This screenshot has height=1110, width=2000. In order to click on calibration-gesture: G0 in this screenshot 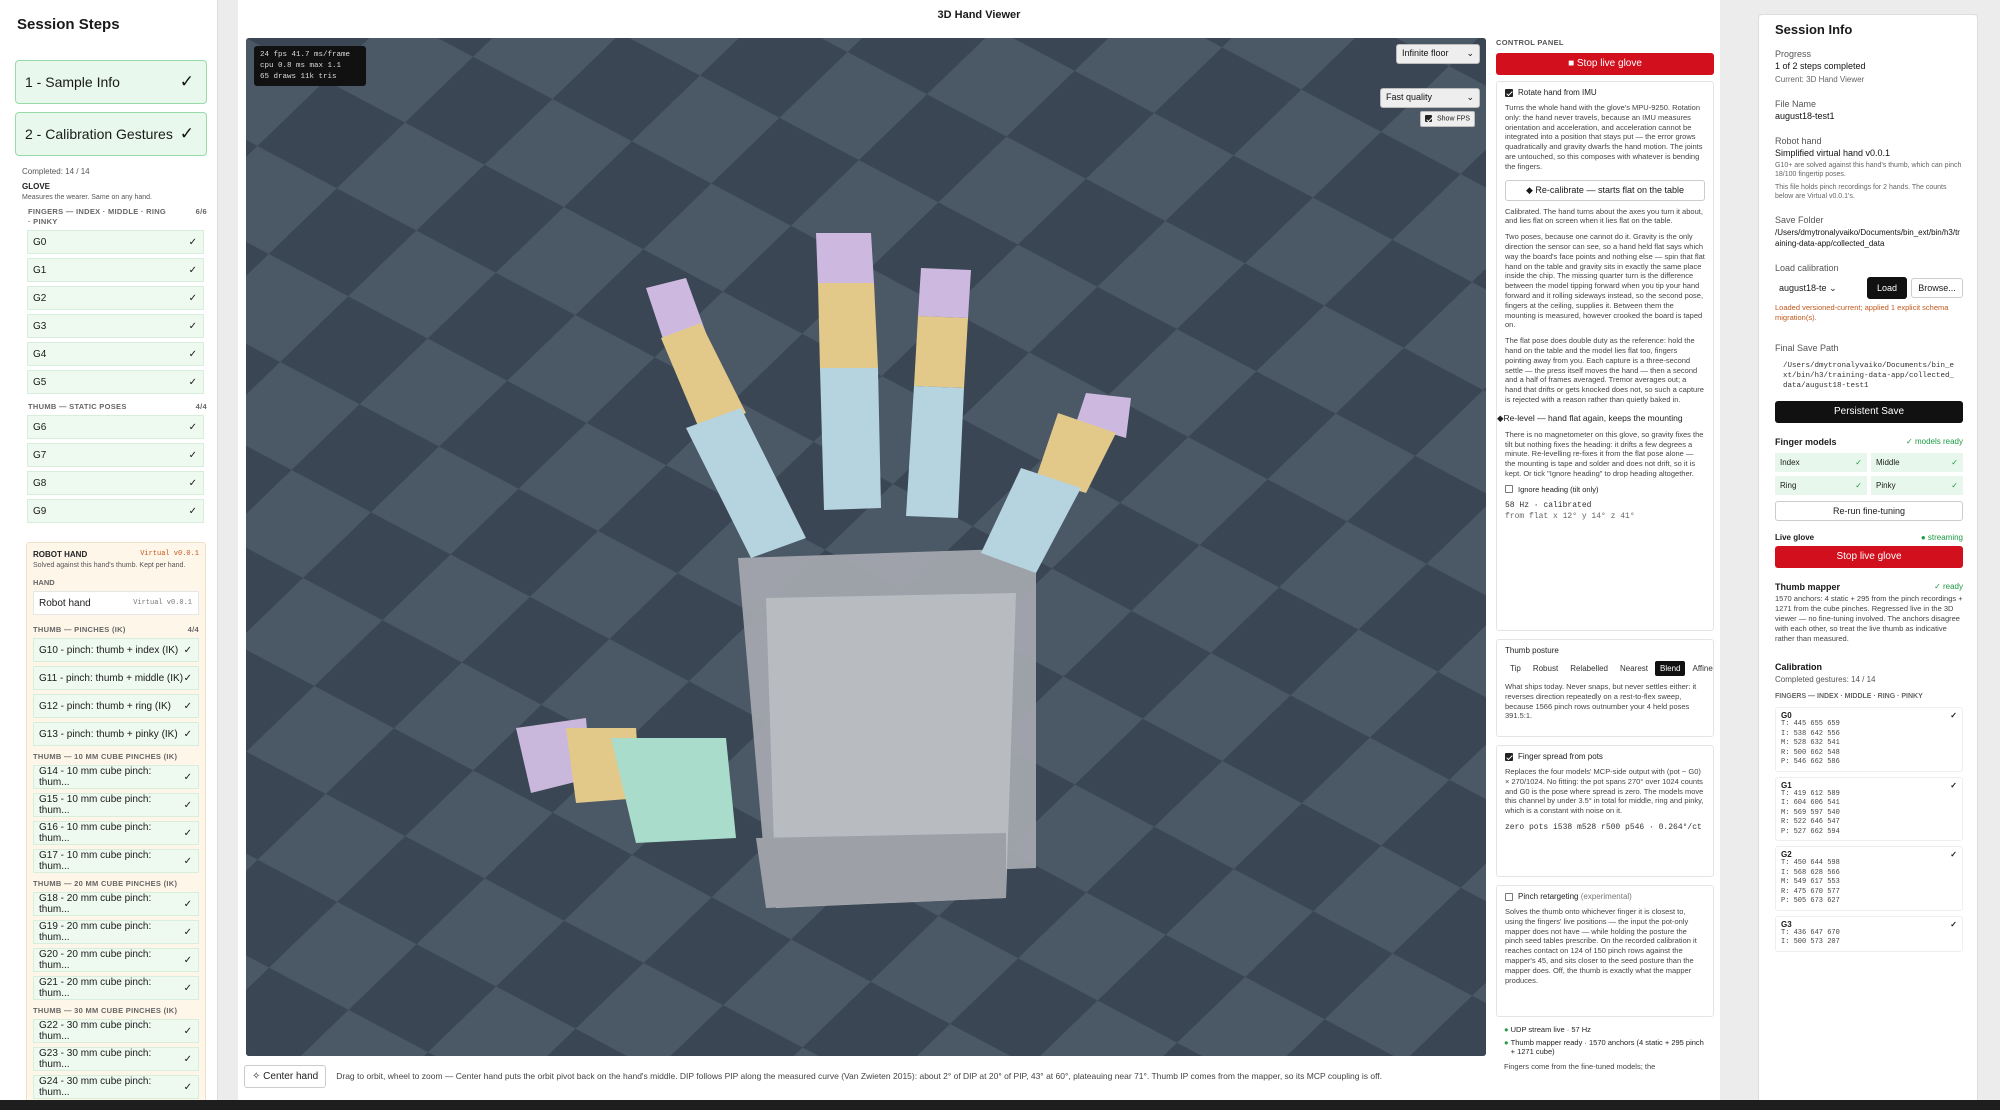, I will do `click(1786, 715)`.